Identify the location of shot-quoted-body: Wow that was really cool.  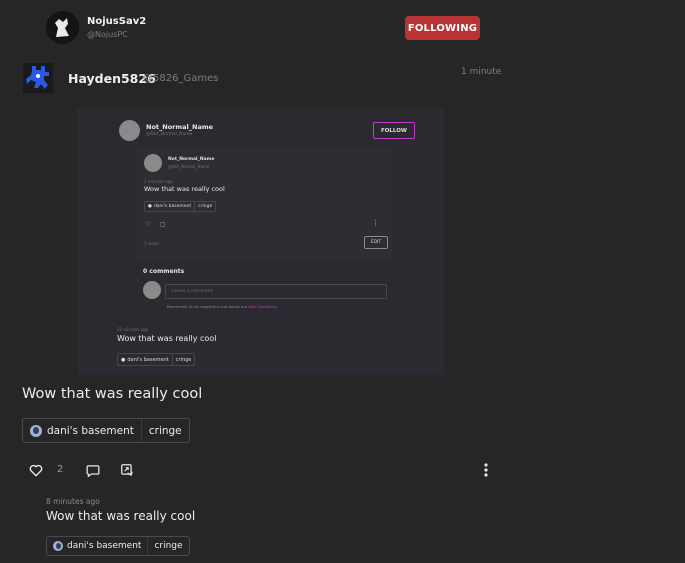
(167, 338).